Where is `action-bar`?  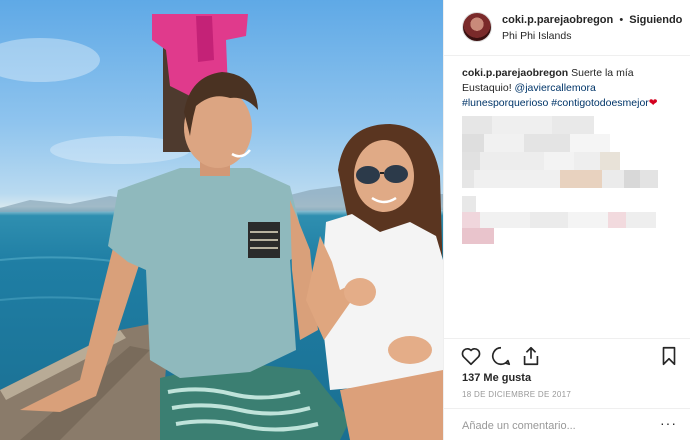 action-bar is located at coordinates (567, 353).